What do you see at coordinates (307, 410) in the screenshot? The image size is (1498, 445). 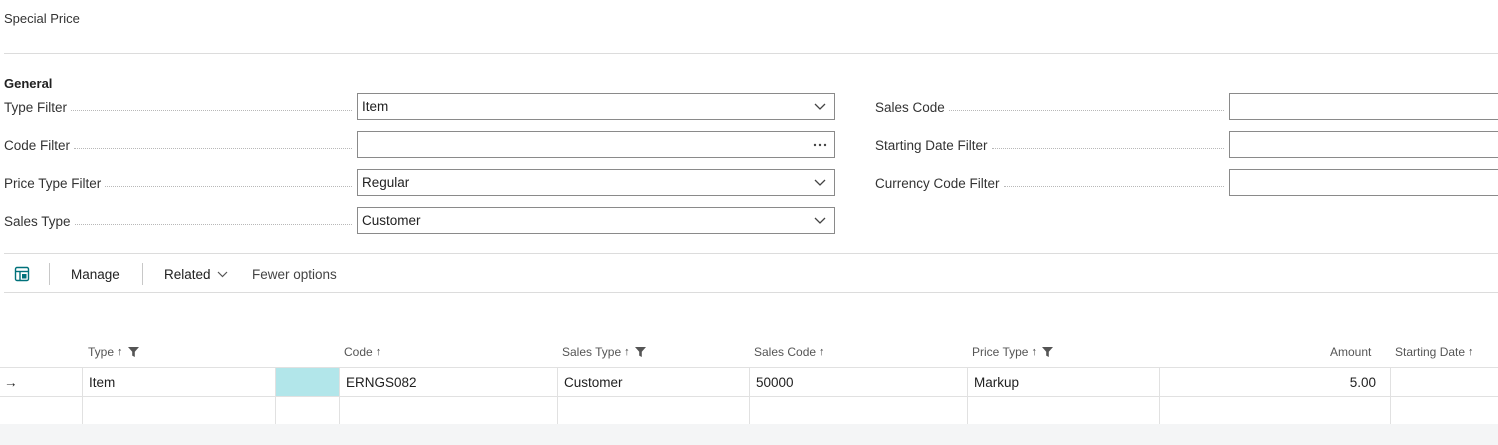 I see `cell-blank` at bounding box center [307, 410].